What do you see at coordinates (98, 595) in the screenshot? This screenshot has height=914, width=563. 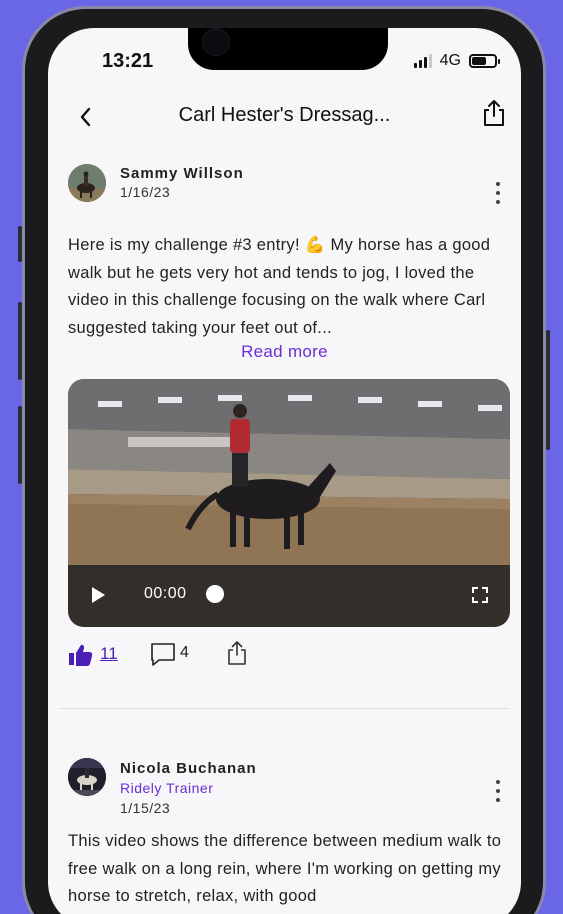 I see `play-icon` at bounding box center [98, 595].